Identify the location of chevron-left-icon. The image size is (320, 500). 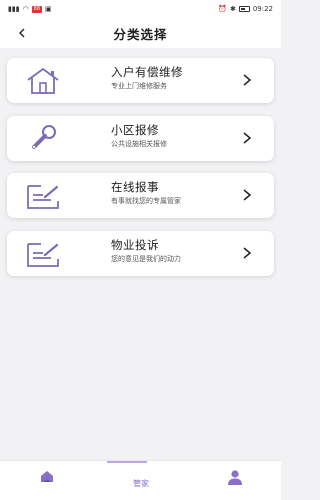
(22, 33).